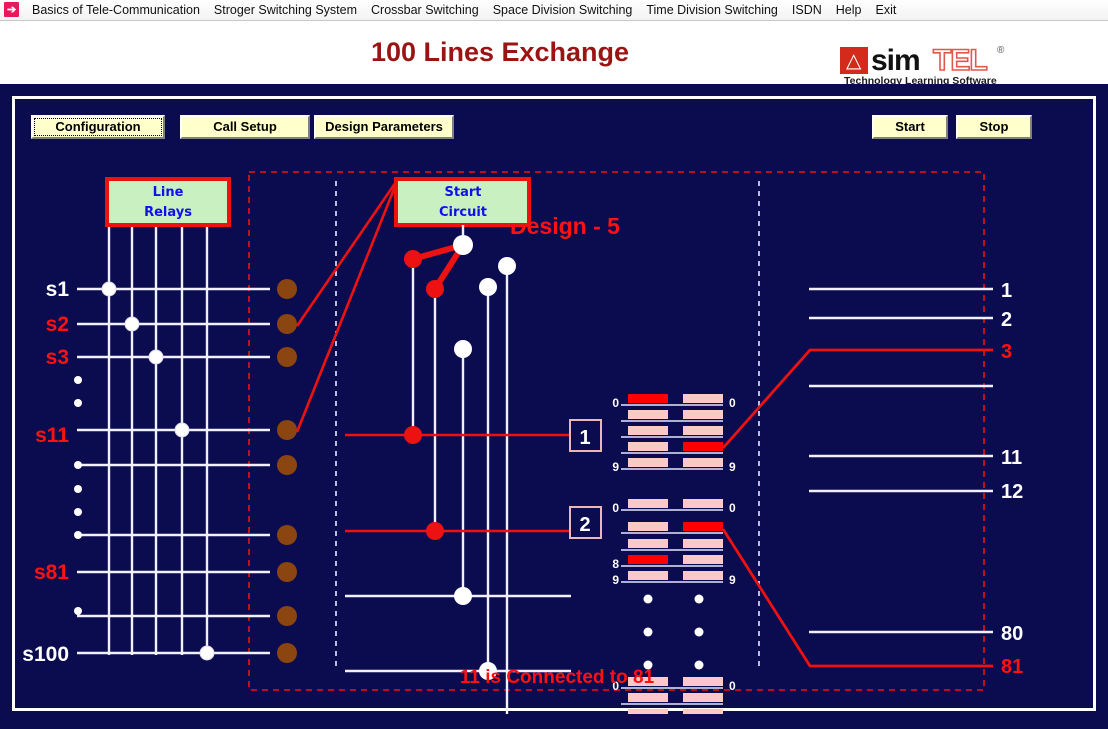  What do you see at coordinates (45, 654) in the screenshot?
I see `subscriber-label-s100: s100` at bounding box center [45, 654].